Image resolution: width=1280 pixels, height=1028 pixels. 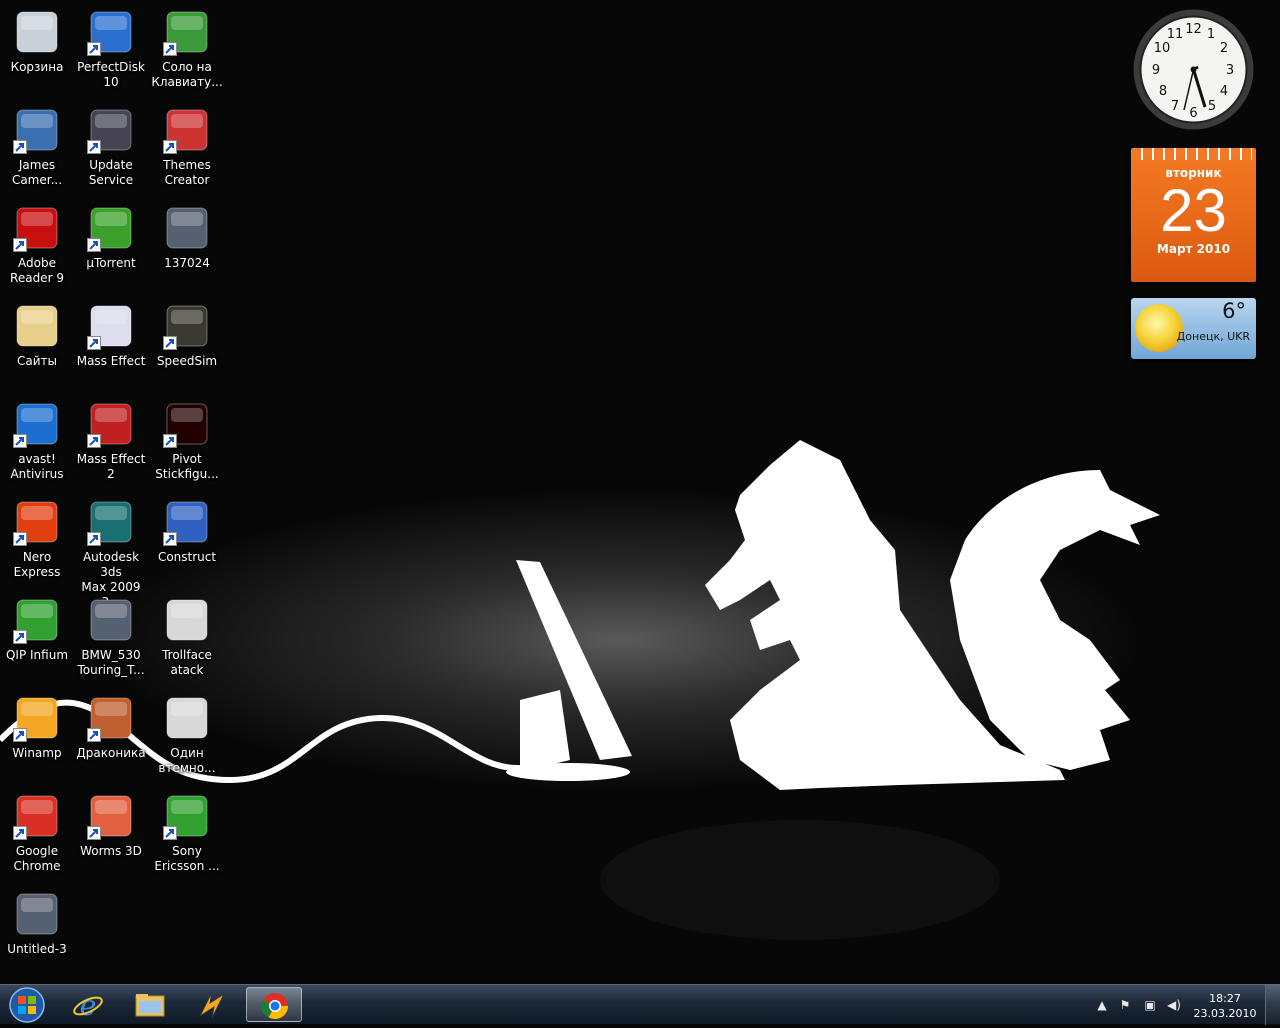 I want to click on construct-icon, so click(x=187, y=522).